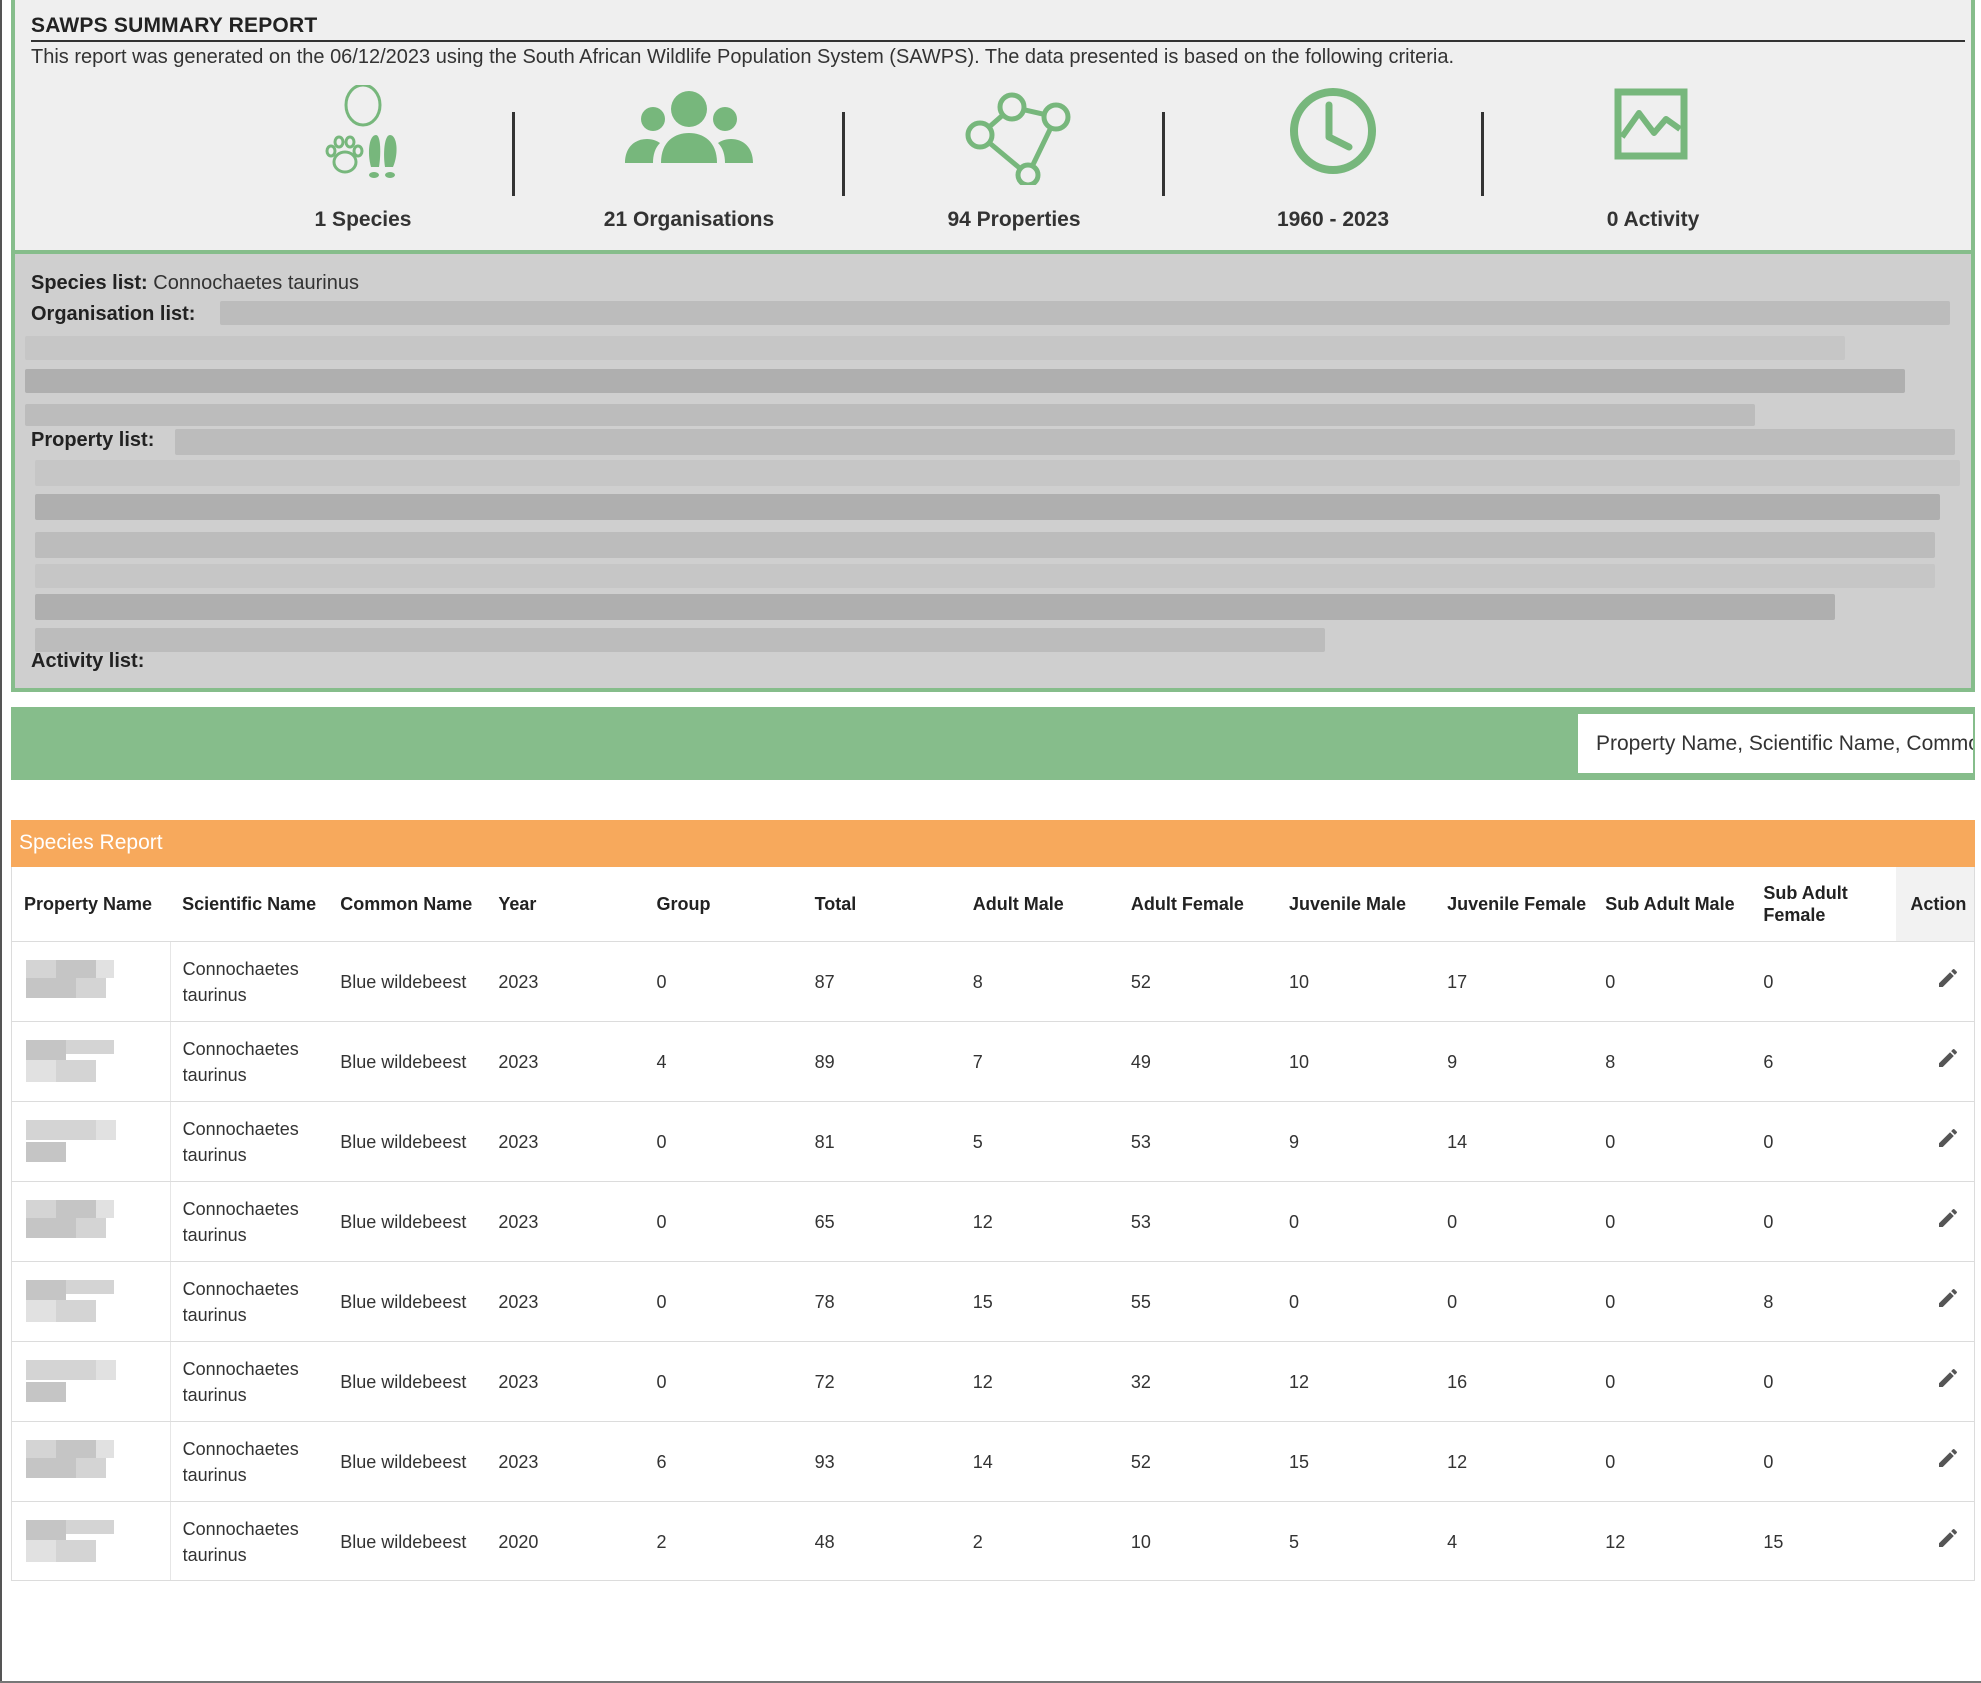  I want to click on col-total: Total, so click(881, 904).